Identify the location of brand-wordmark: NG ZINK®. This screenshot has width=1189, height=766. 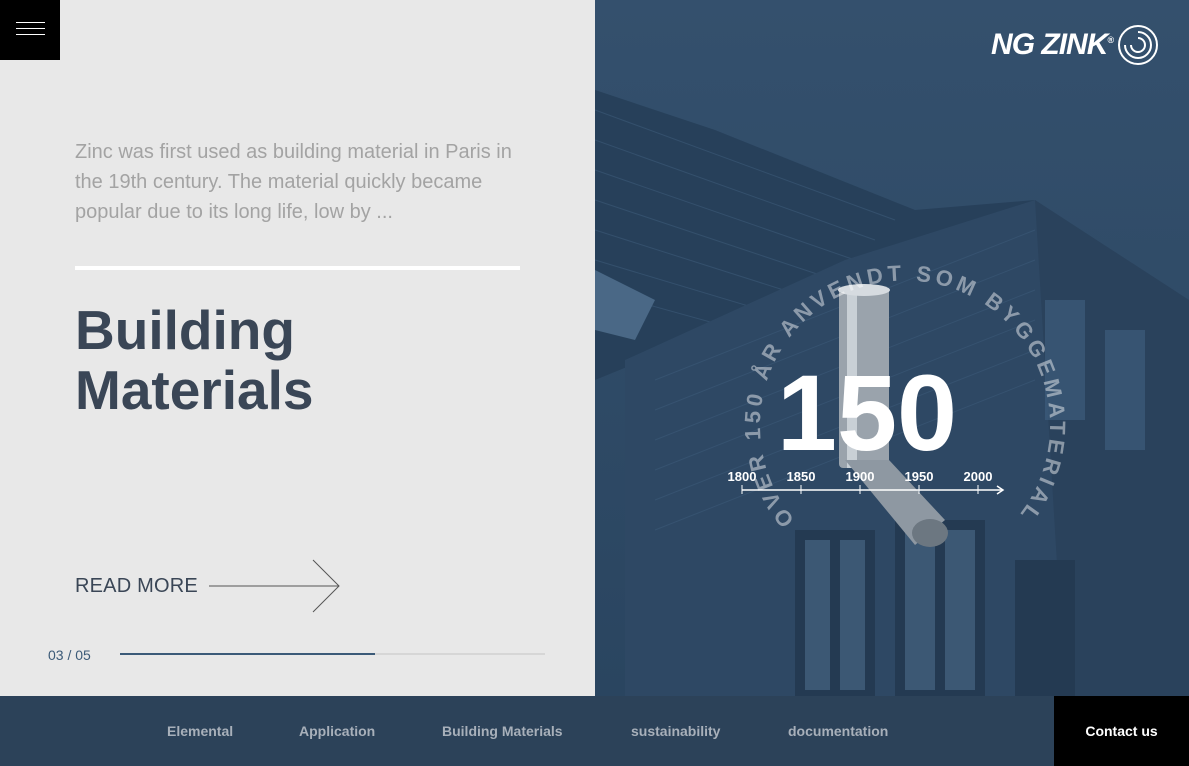
(1052, 44).